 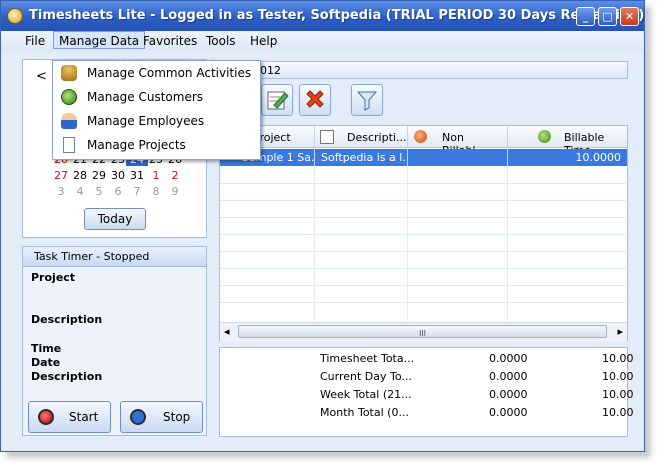 I want to click on start-button: Start, so click(x=69, y=417).